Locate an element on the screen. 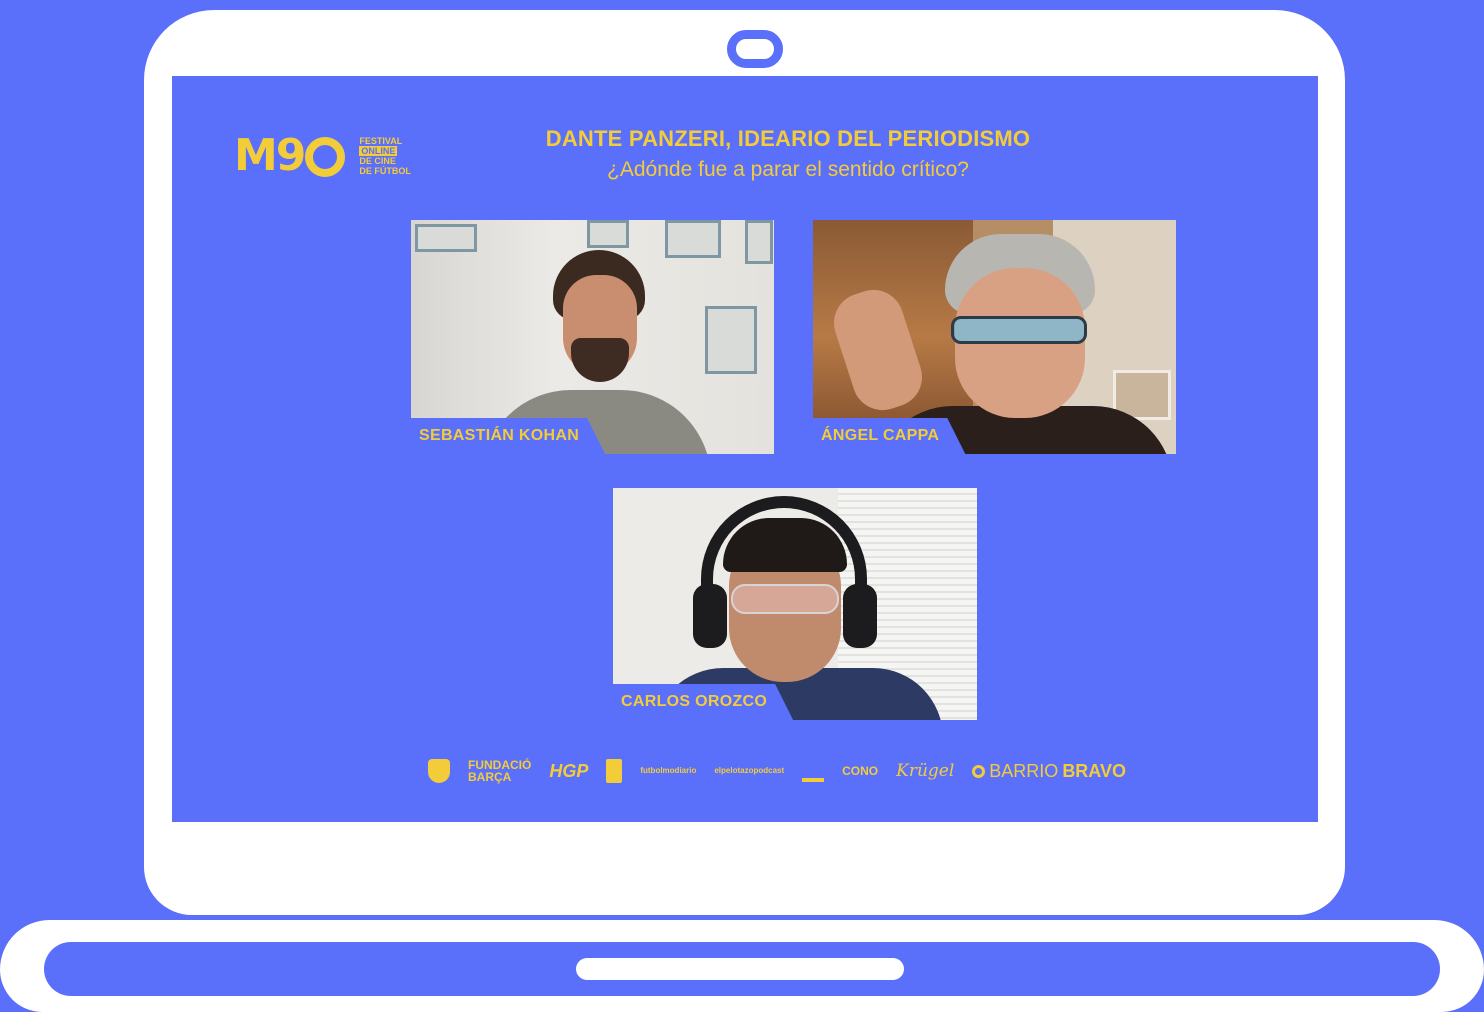 This screenshot has height=1012, width=1484. sponsor-barrio-bravo: BARRIO BRAVO is located at coordinates (1049, 771).